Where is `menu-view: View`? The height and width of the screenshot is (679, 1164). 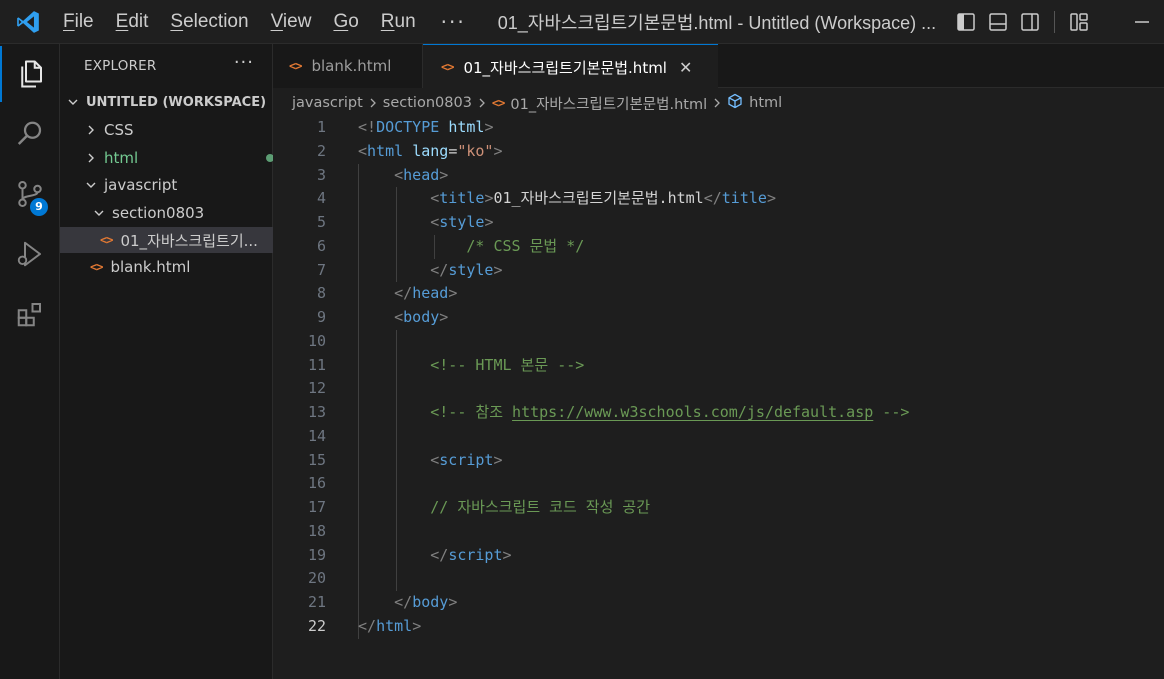 menu-view: View is located at coordinates (291, 22).